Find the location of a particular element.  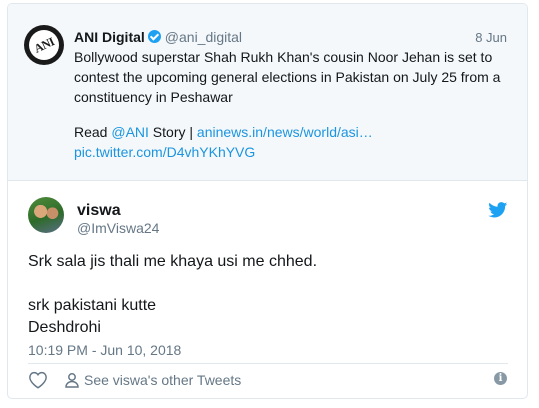

read-middle: Story | is located at coordinates (172, 132).